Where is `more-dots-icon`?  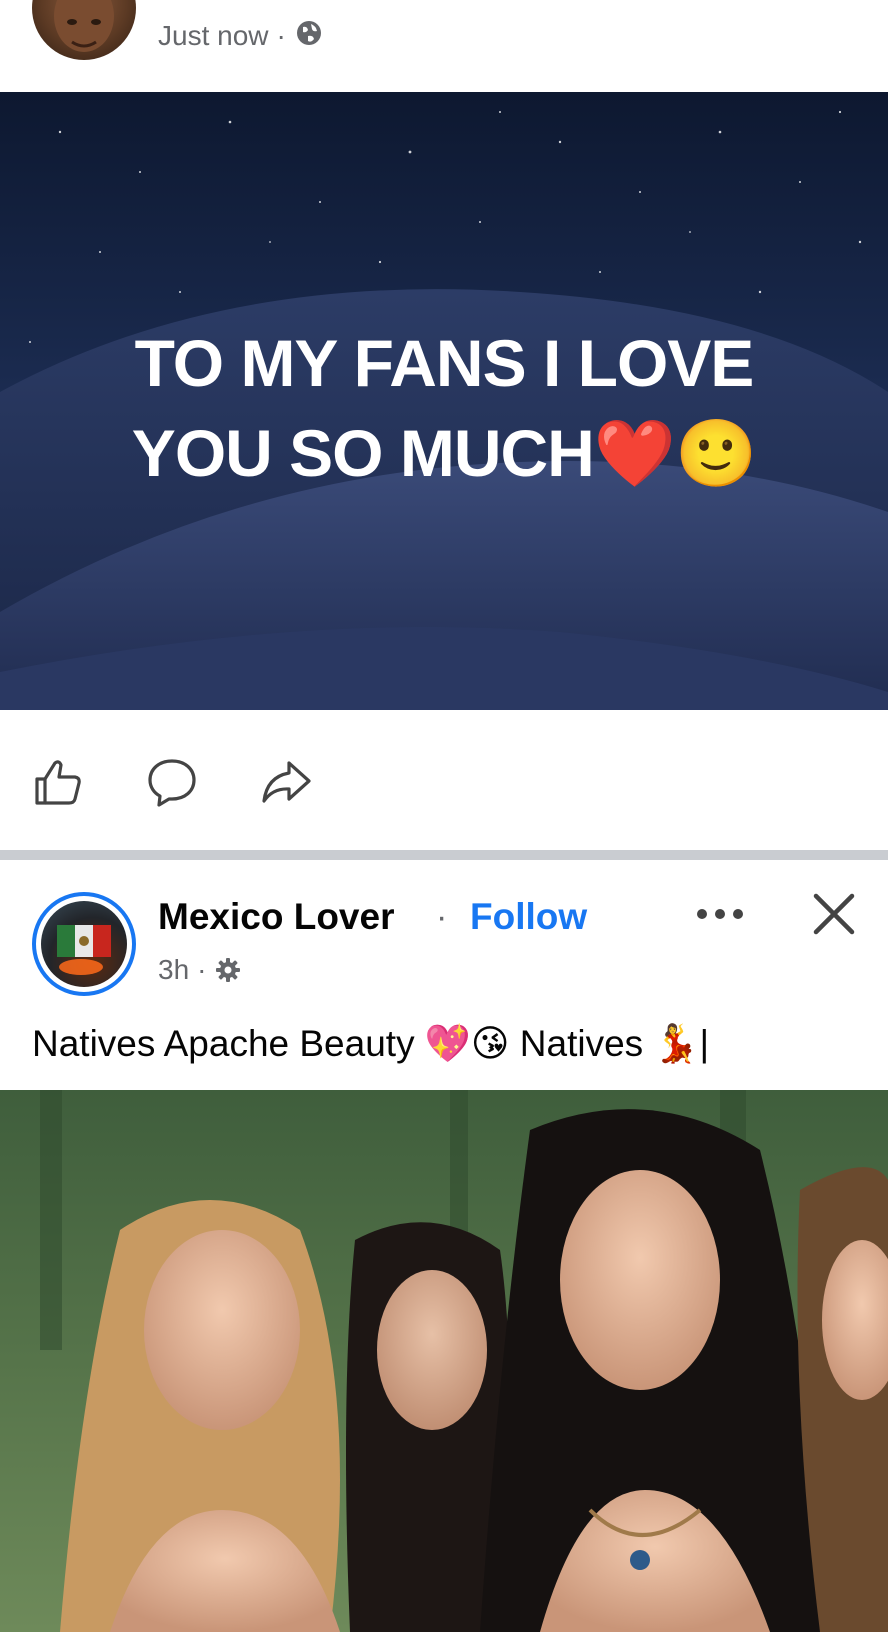
more-dots-icon is located at coordinates (720, 914).